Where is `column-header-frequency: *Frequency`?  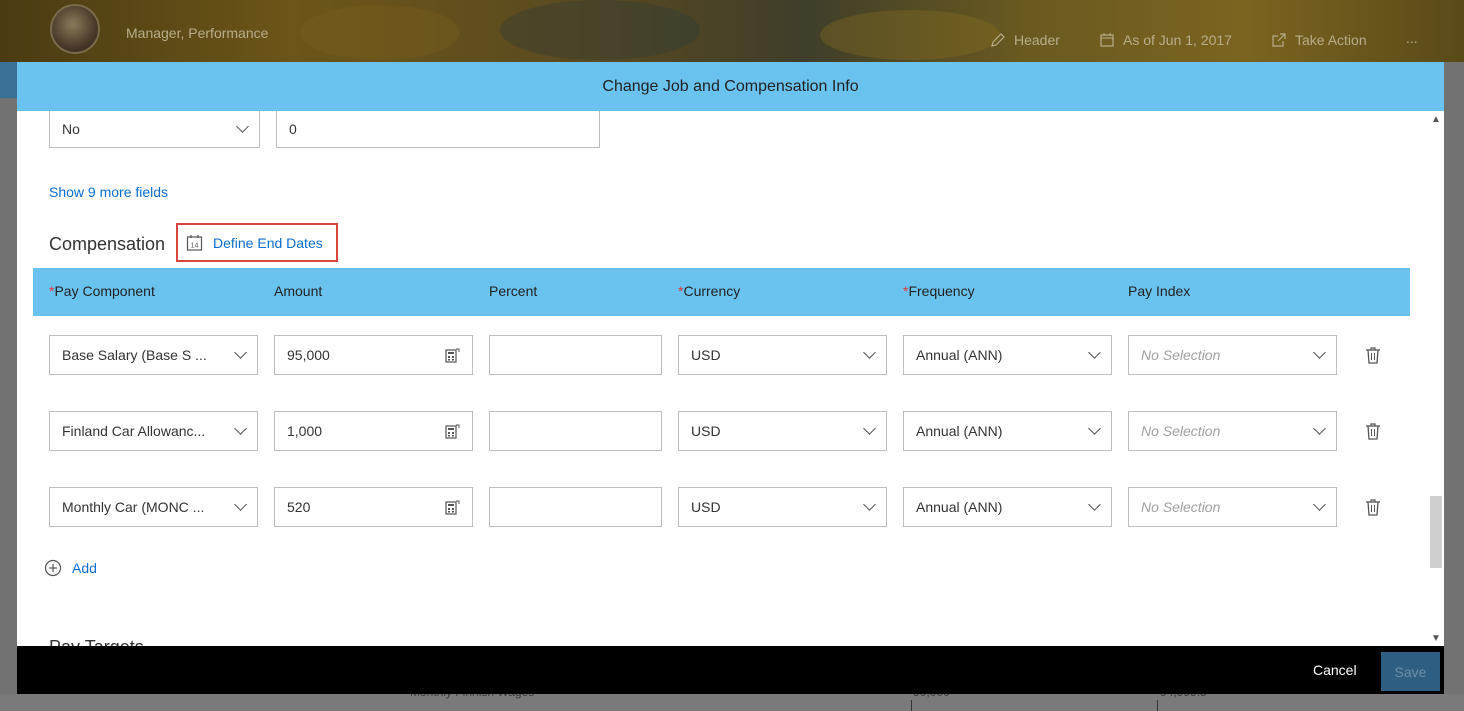
column-header-frequency: *Frequency is located at coordinates (939, 291).